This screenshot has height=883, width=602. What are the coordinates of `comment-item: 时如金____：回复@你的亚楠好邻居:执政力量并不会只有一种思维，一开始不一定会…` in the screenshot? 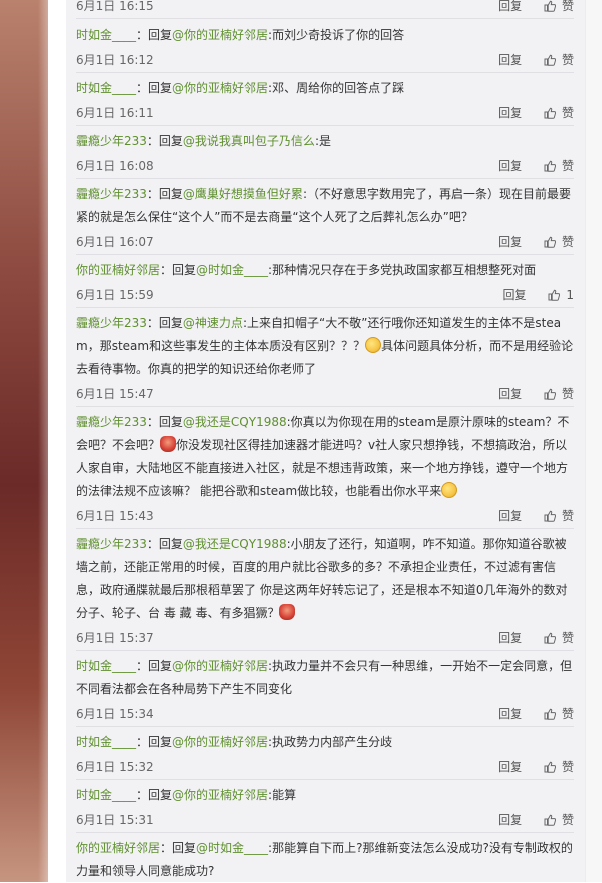 It's located at (325, 691).